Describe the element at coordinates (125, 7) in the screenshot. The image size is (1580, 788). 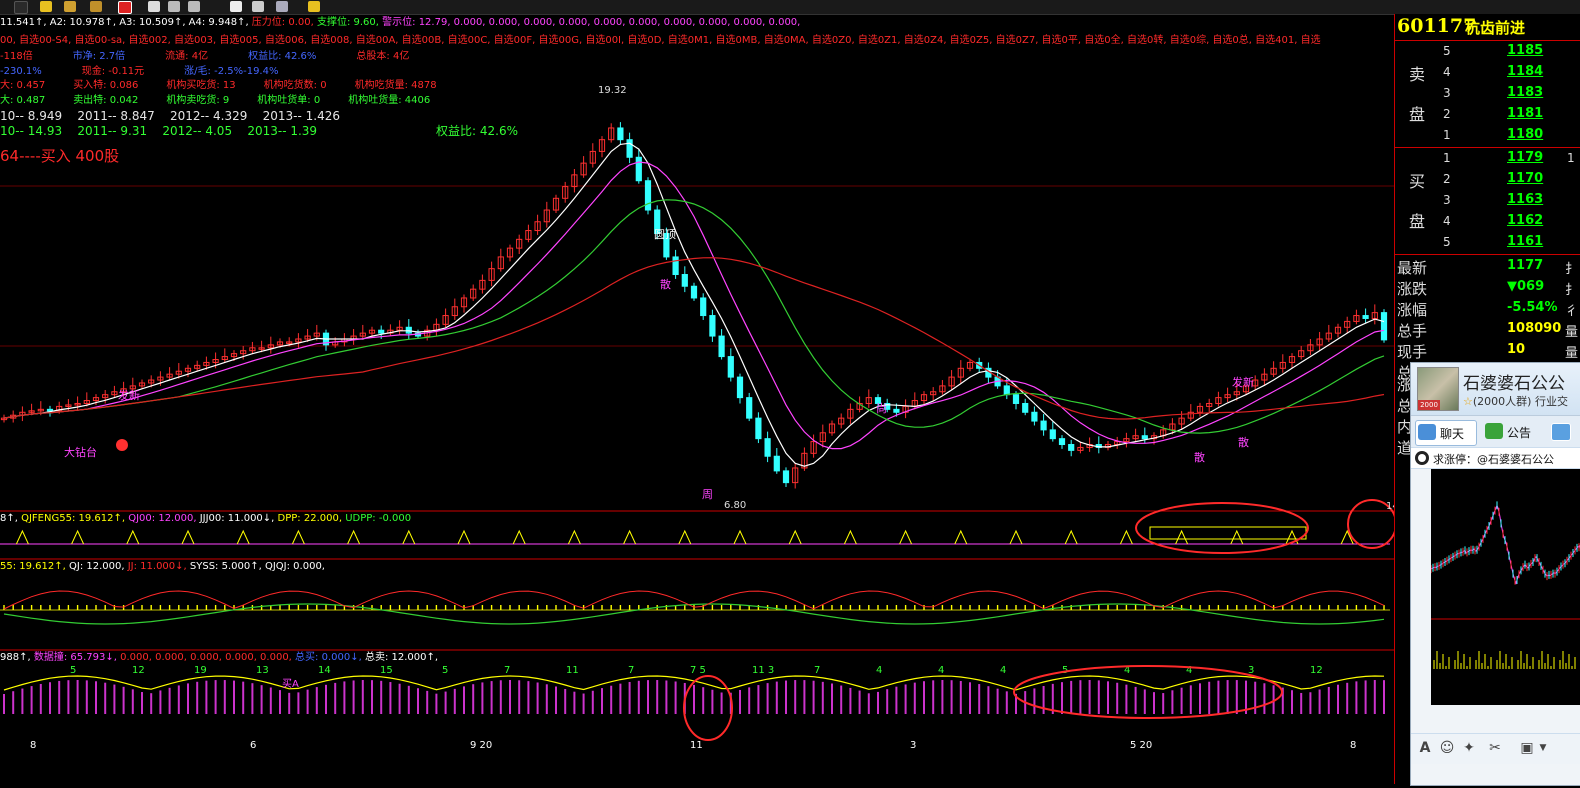
I see `chart-icon` at that location.